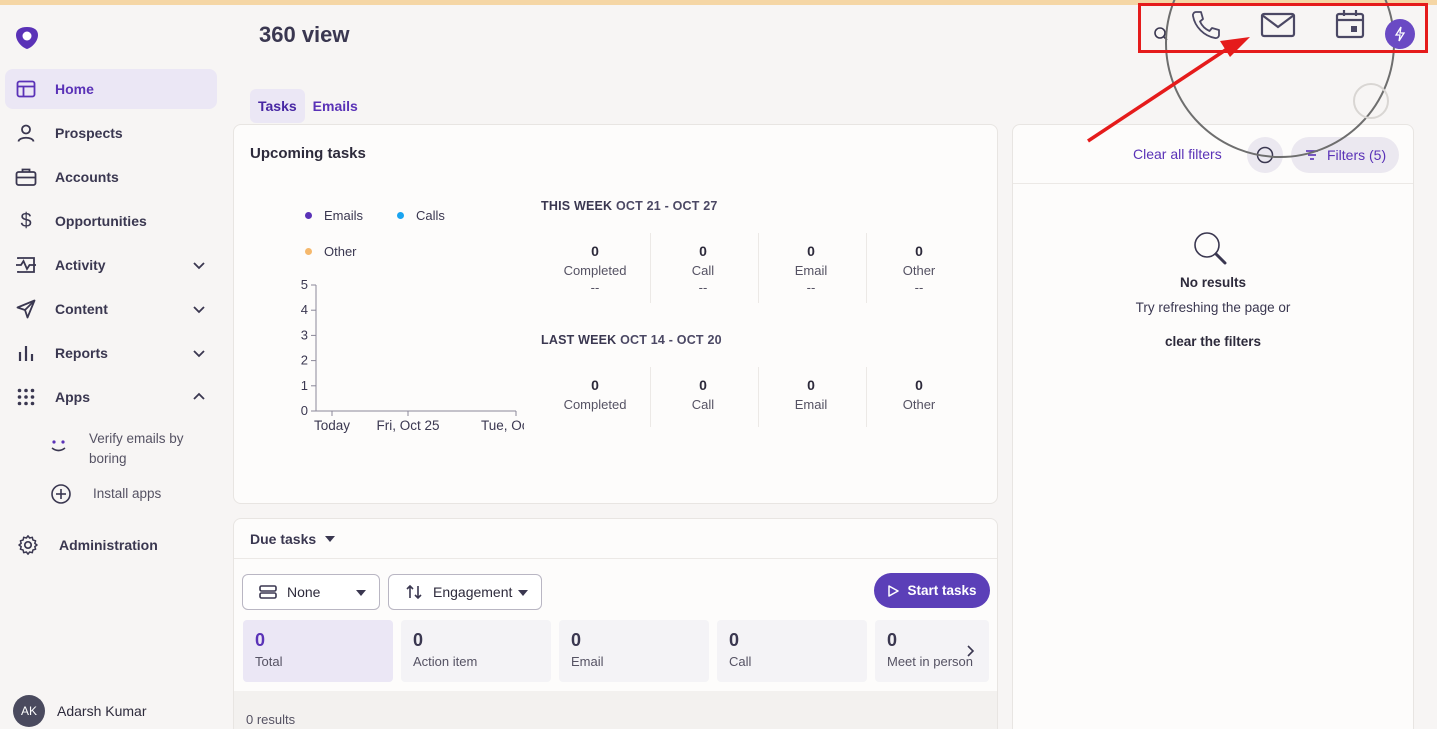  What do you see at coordinates (331, 251) in the screenshot?
I see `legend-other: Other` at bounding box center [331, 251].